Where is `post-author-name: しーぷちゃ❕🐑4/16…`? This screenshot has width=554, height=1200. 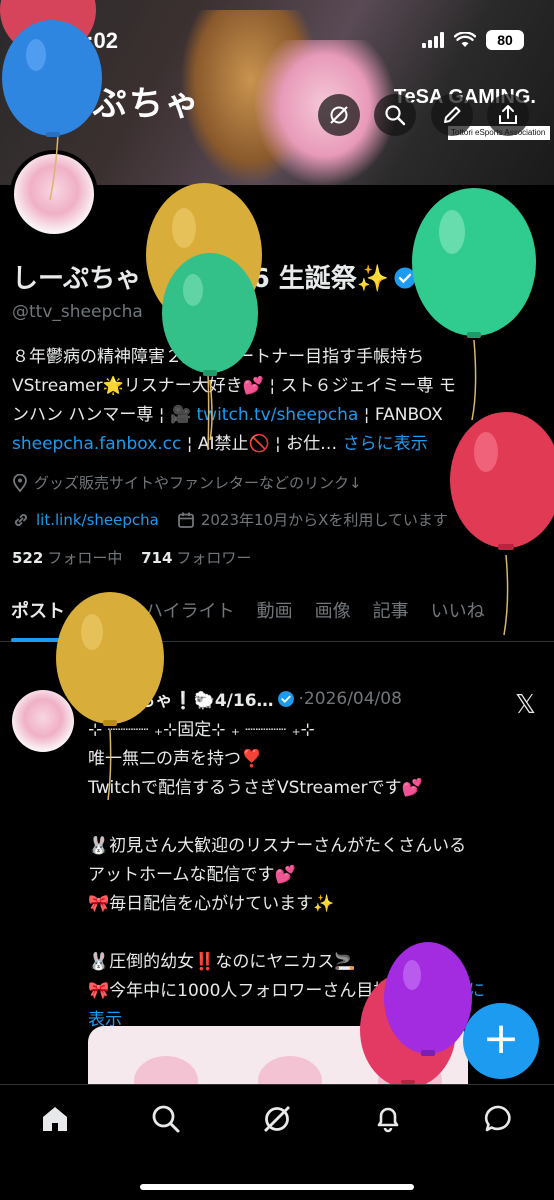
post-author-name: しーぷちゃ❕🐑4/16… is located at coordinates (181, 698).